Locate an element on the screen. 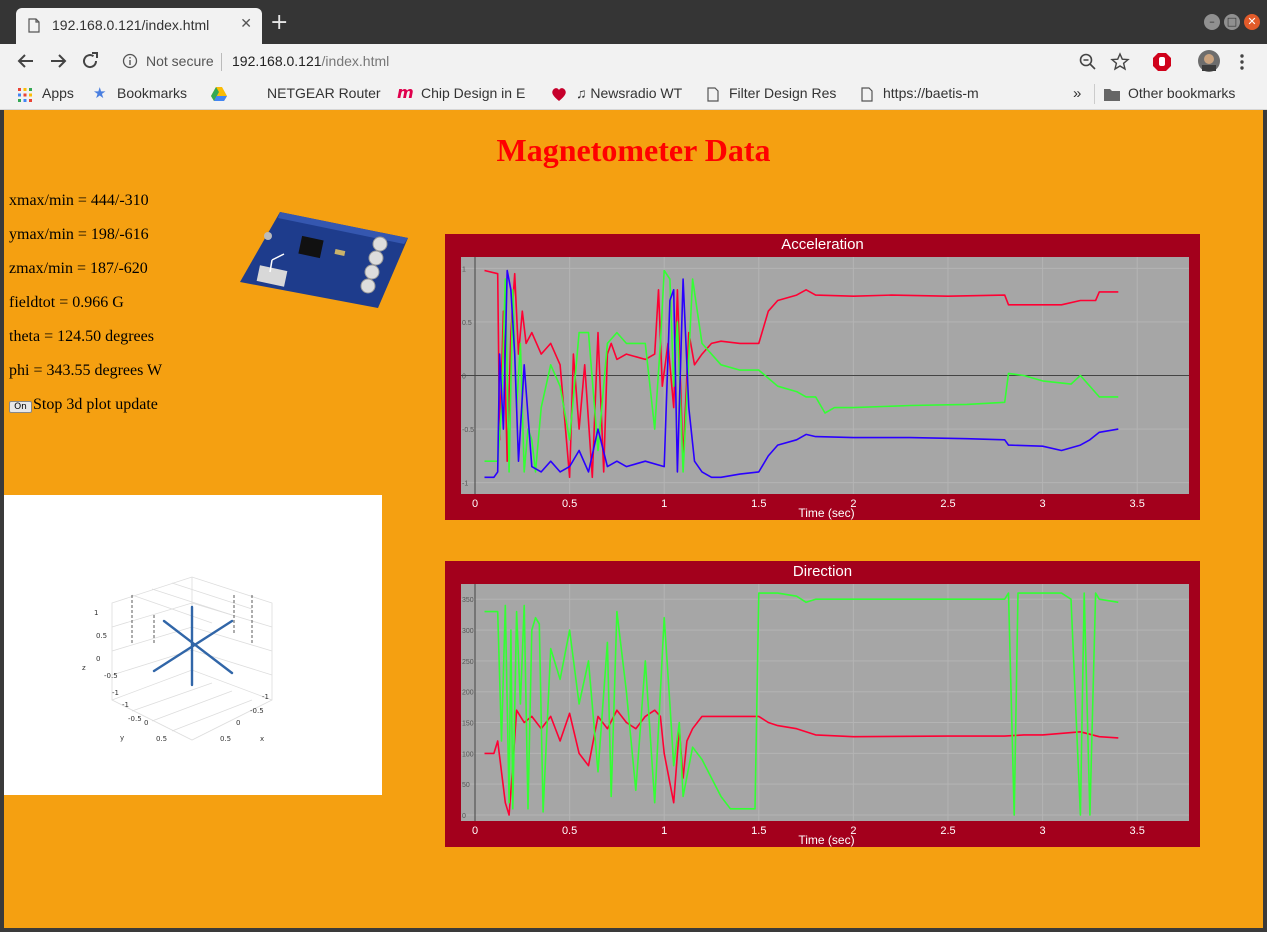 The height and width of the screenshot is (932, 1267). bookmark-netgear: NETGEAR Router is located at coordinates (324, 93).